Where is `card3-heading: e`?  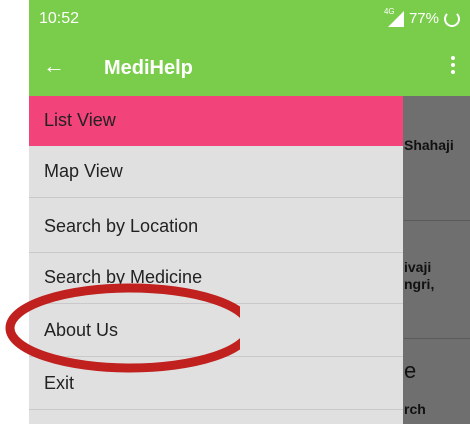
card3-heading: e is located at coordinates (410, 370).